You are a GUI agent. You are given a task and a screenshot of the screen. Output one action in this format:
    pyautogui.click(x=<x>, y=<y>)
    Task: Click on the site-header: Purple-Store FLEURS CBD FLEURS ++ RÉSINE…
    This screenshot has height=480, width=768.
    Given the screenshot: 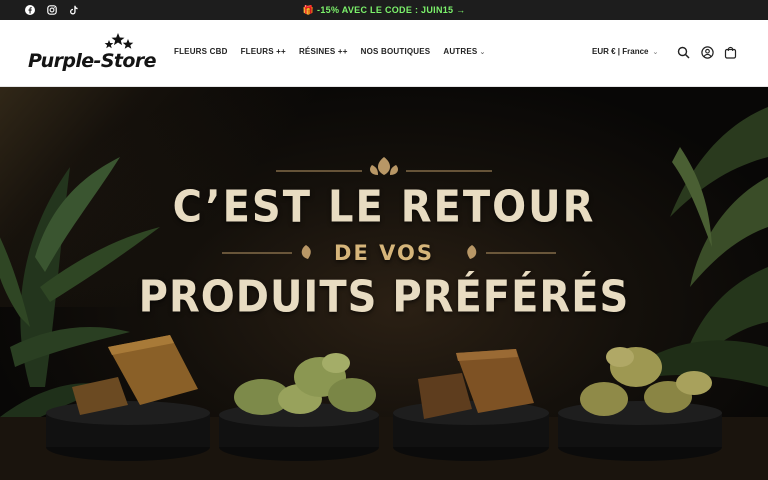 What is the action you would take?
    pyautogui.click(x=384, y=53)
    